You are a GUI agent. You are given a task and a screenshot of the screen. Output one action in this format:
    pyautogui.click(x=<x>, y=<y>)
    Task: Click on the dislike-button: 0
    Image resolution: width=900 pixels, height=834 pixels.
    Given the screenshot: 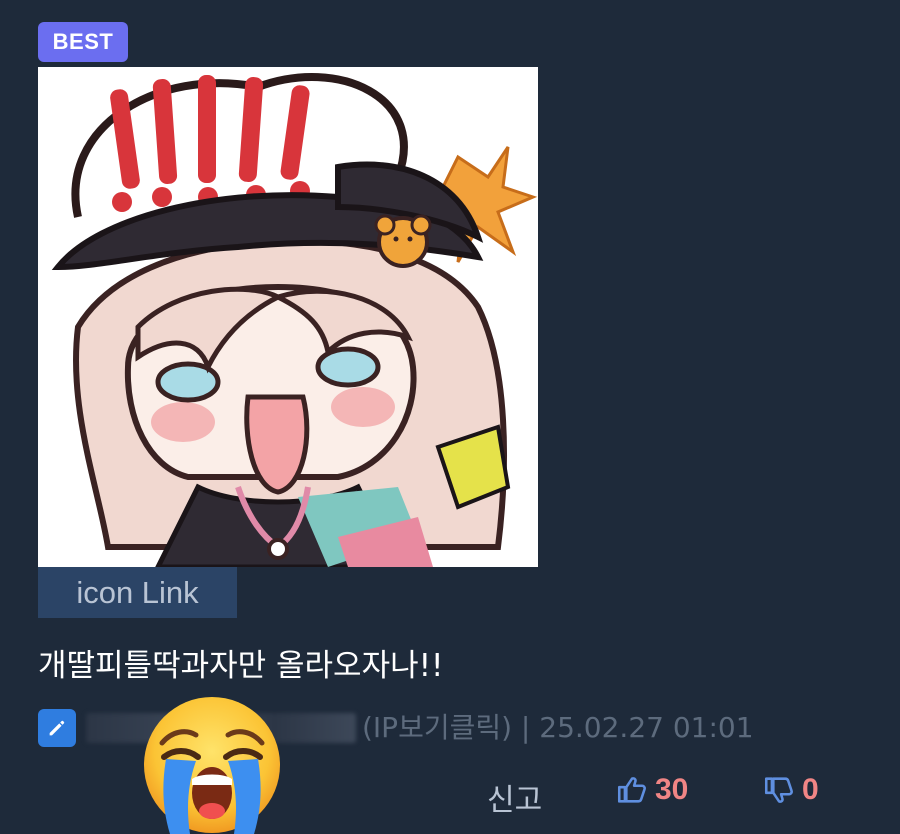 What is the action you would take?
    pyautogui.click(x=790, y=790)
    